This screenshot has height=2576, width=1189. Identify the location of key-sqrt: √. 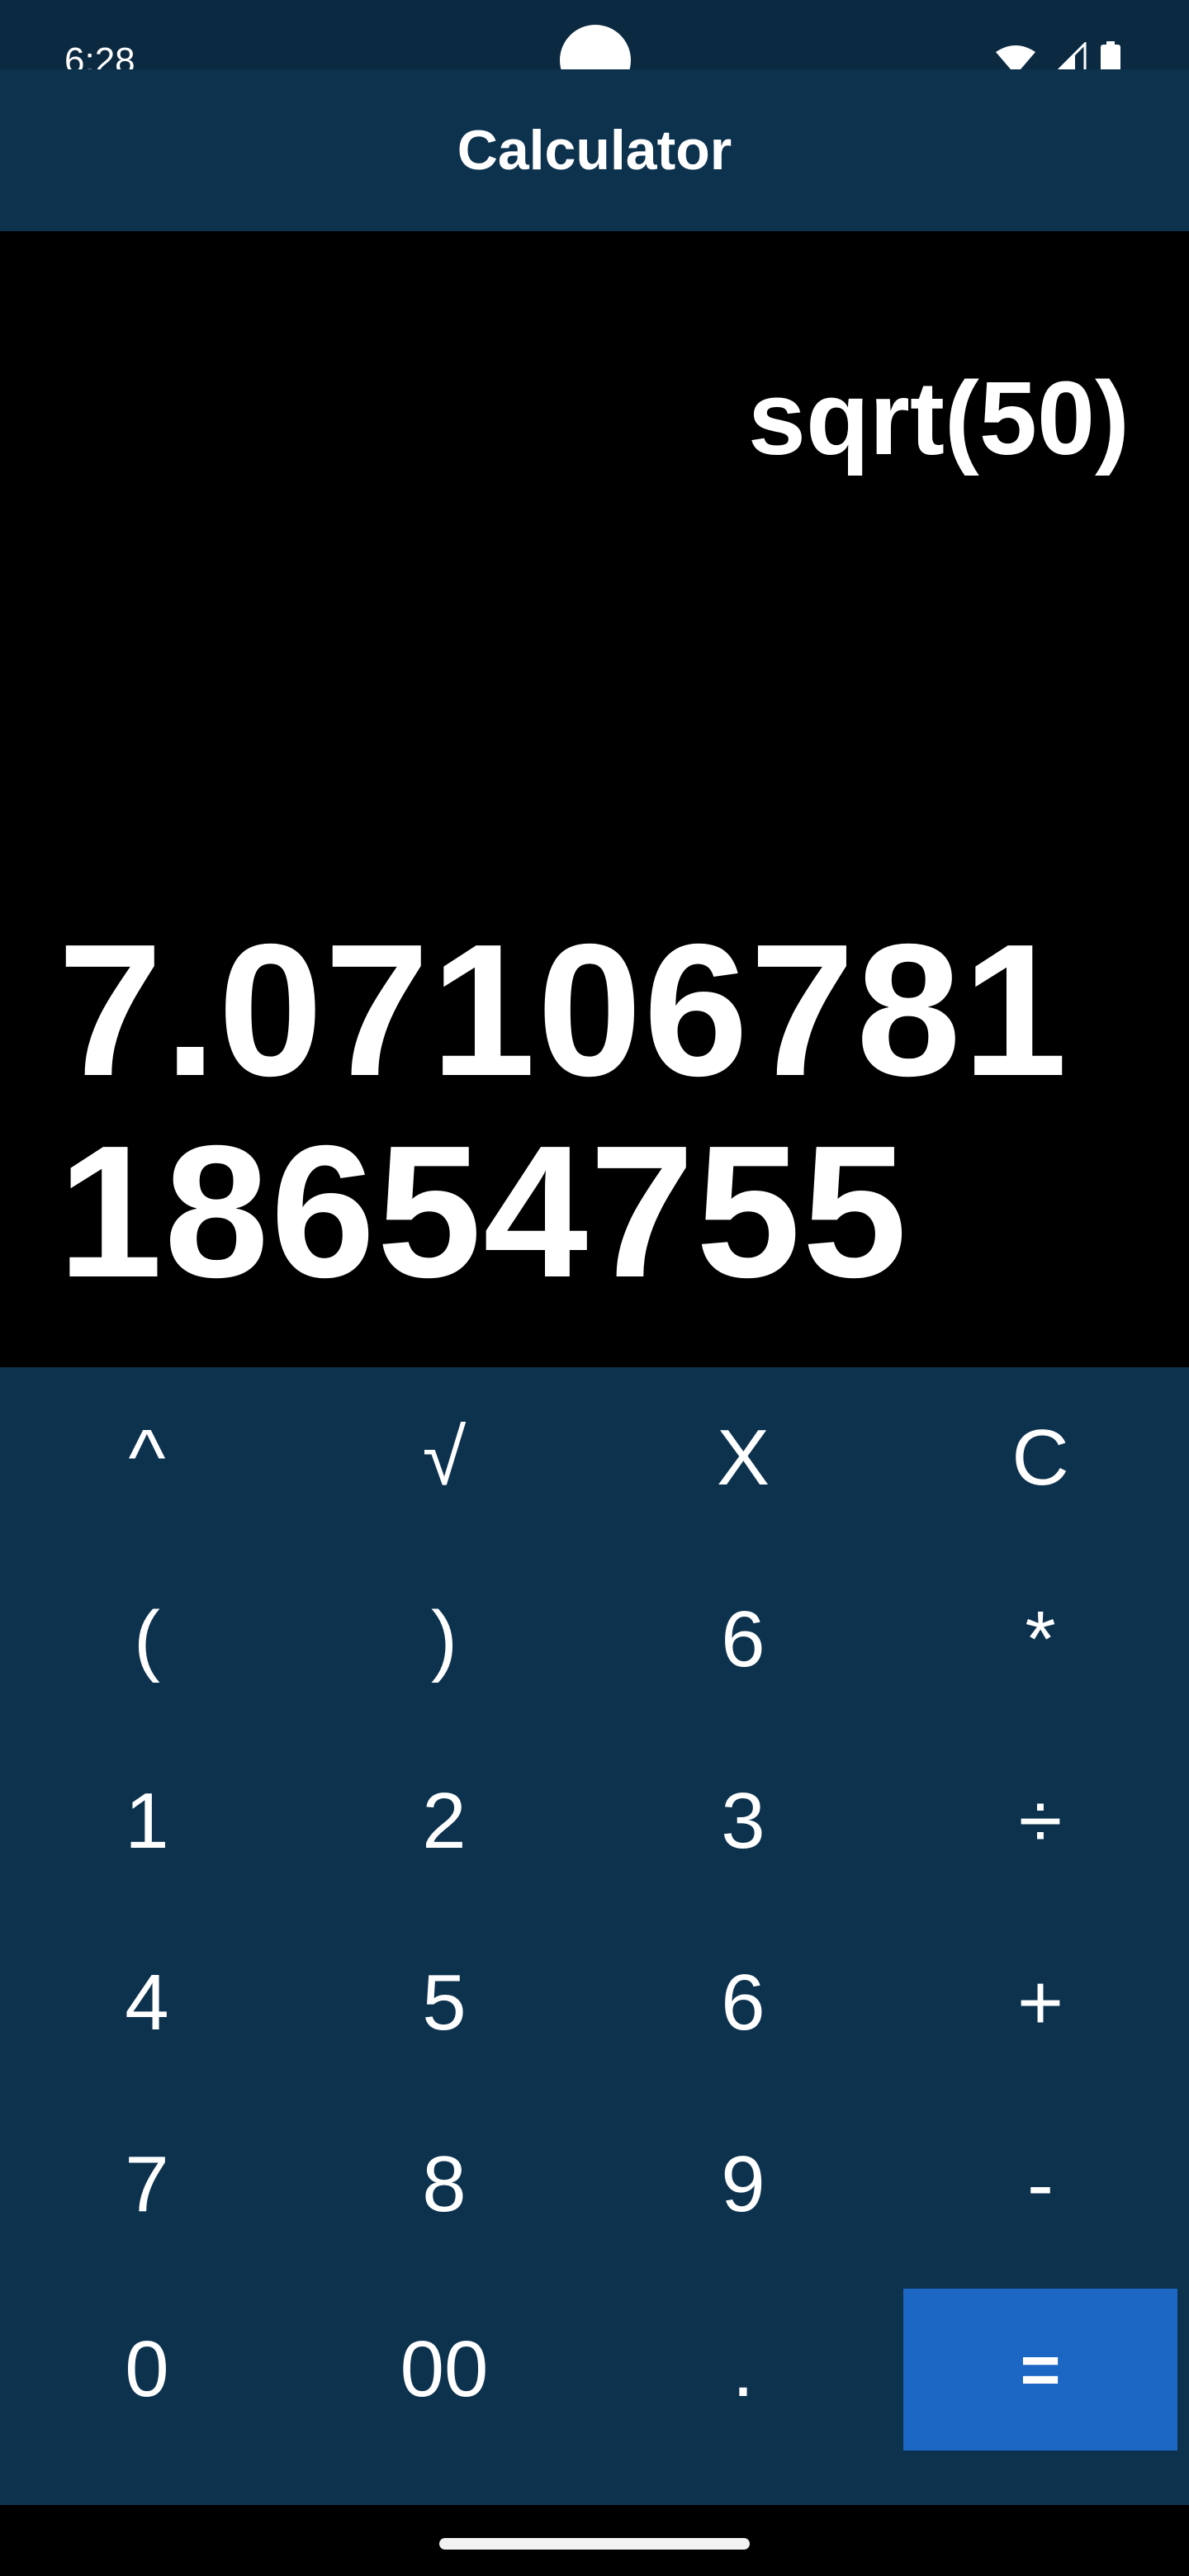
(444, 1458).